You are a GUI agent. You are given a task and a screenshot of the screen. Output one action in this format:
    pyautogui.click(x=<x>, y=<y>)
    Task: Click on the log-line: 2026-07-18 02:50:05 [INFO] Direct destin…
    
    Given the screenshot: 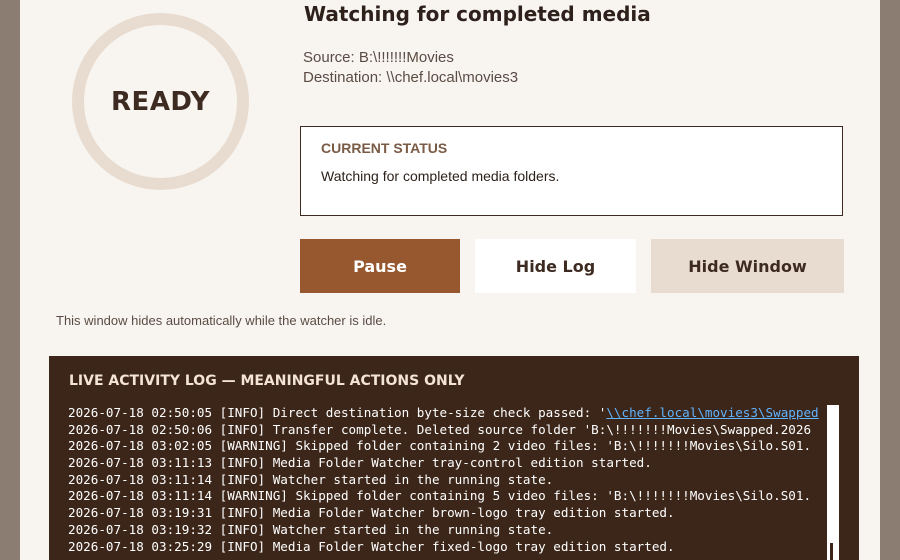 What is the action you would take?
    pyautogui.click(x=454, y=413)
    